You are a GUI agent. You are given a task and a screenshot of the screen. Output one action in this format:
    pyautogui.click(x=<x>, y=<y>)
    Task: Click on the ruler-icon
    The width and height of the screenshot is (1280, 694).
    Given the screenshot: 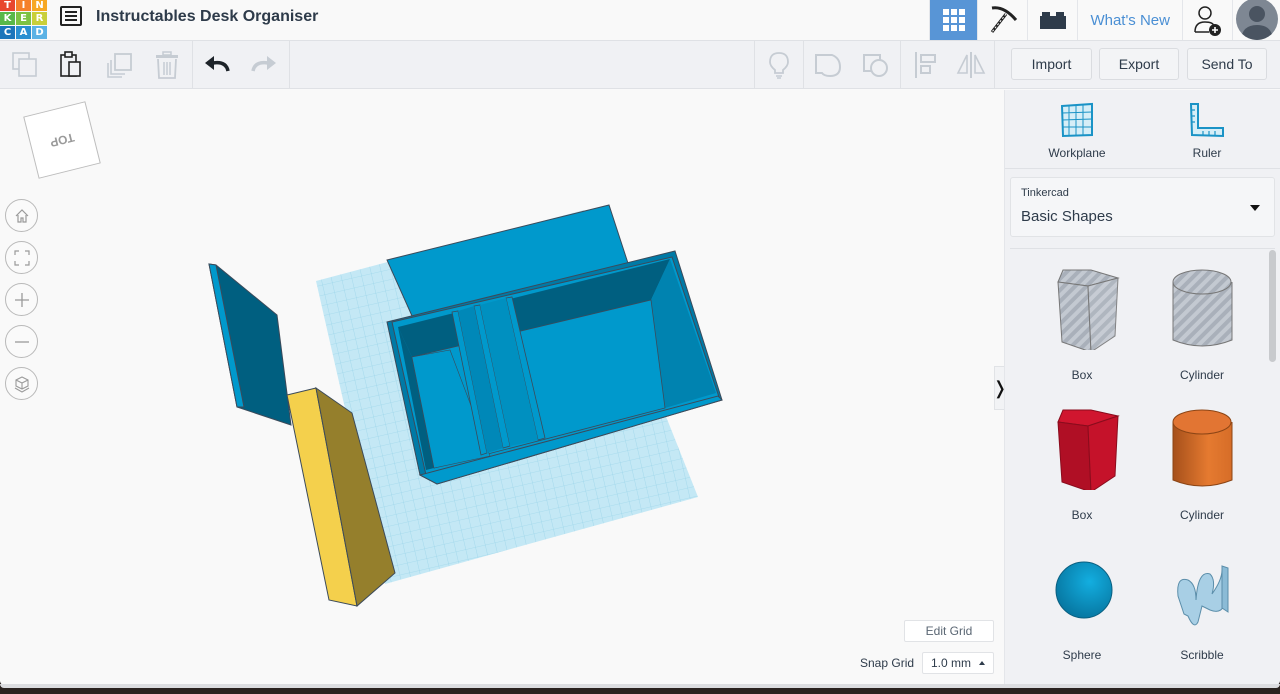 What is the action you would take?
    pyautogui.click(x=1206, y=120)
    